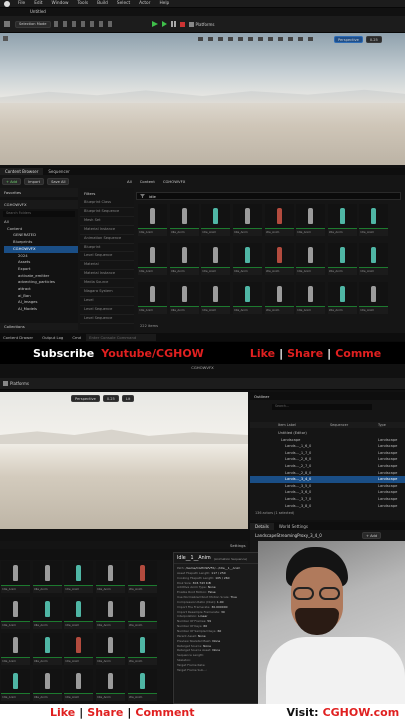  Describe the element at coordinates (382, 425) in the screenshot. I see `col-type: Type` at that location.